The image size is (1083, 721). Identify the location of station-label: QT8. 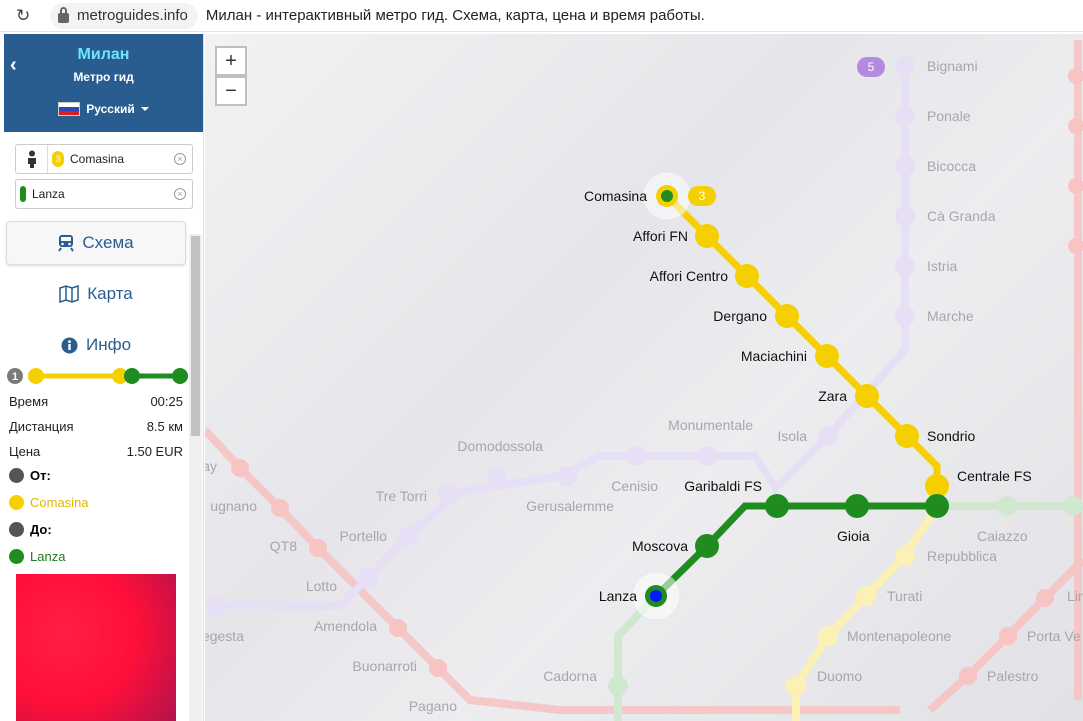
(283, 546).